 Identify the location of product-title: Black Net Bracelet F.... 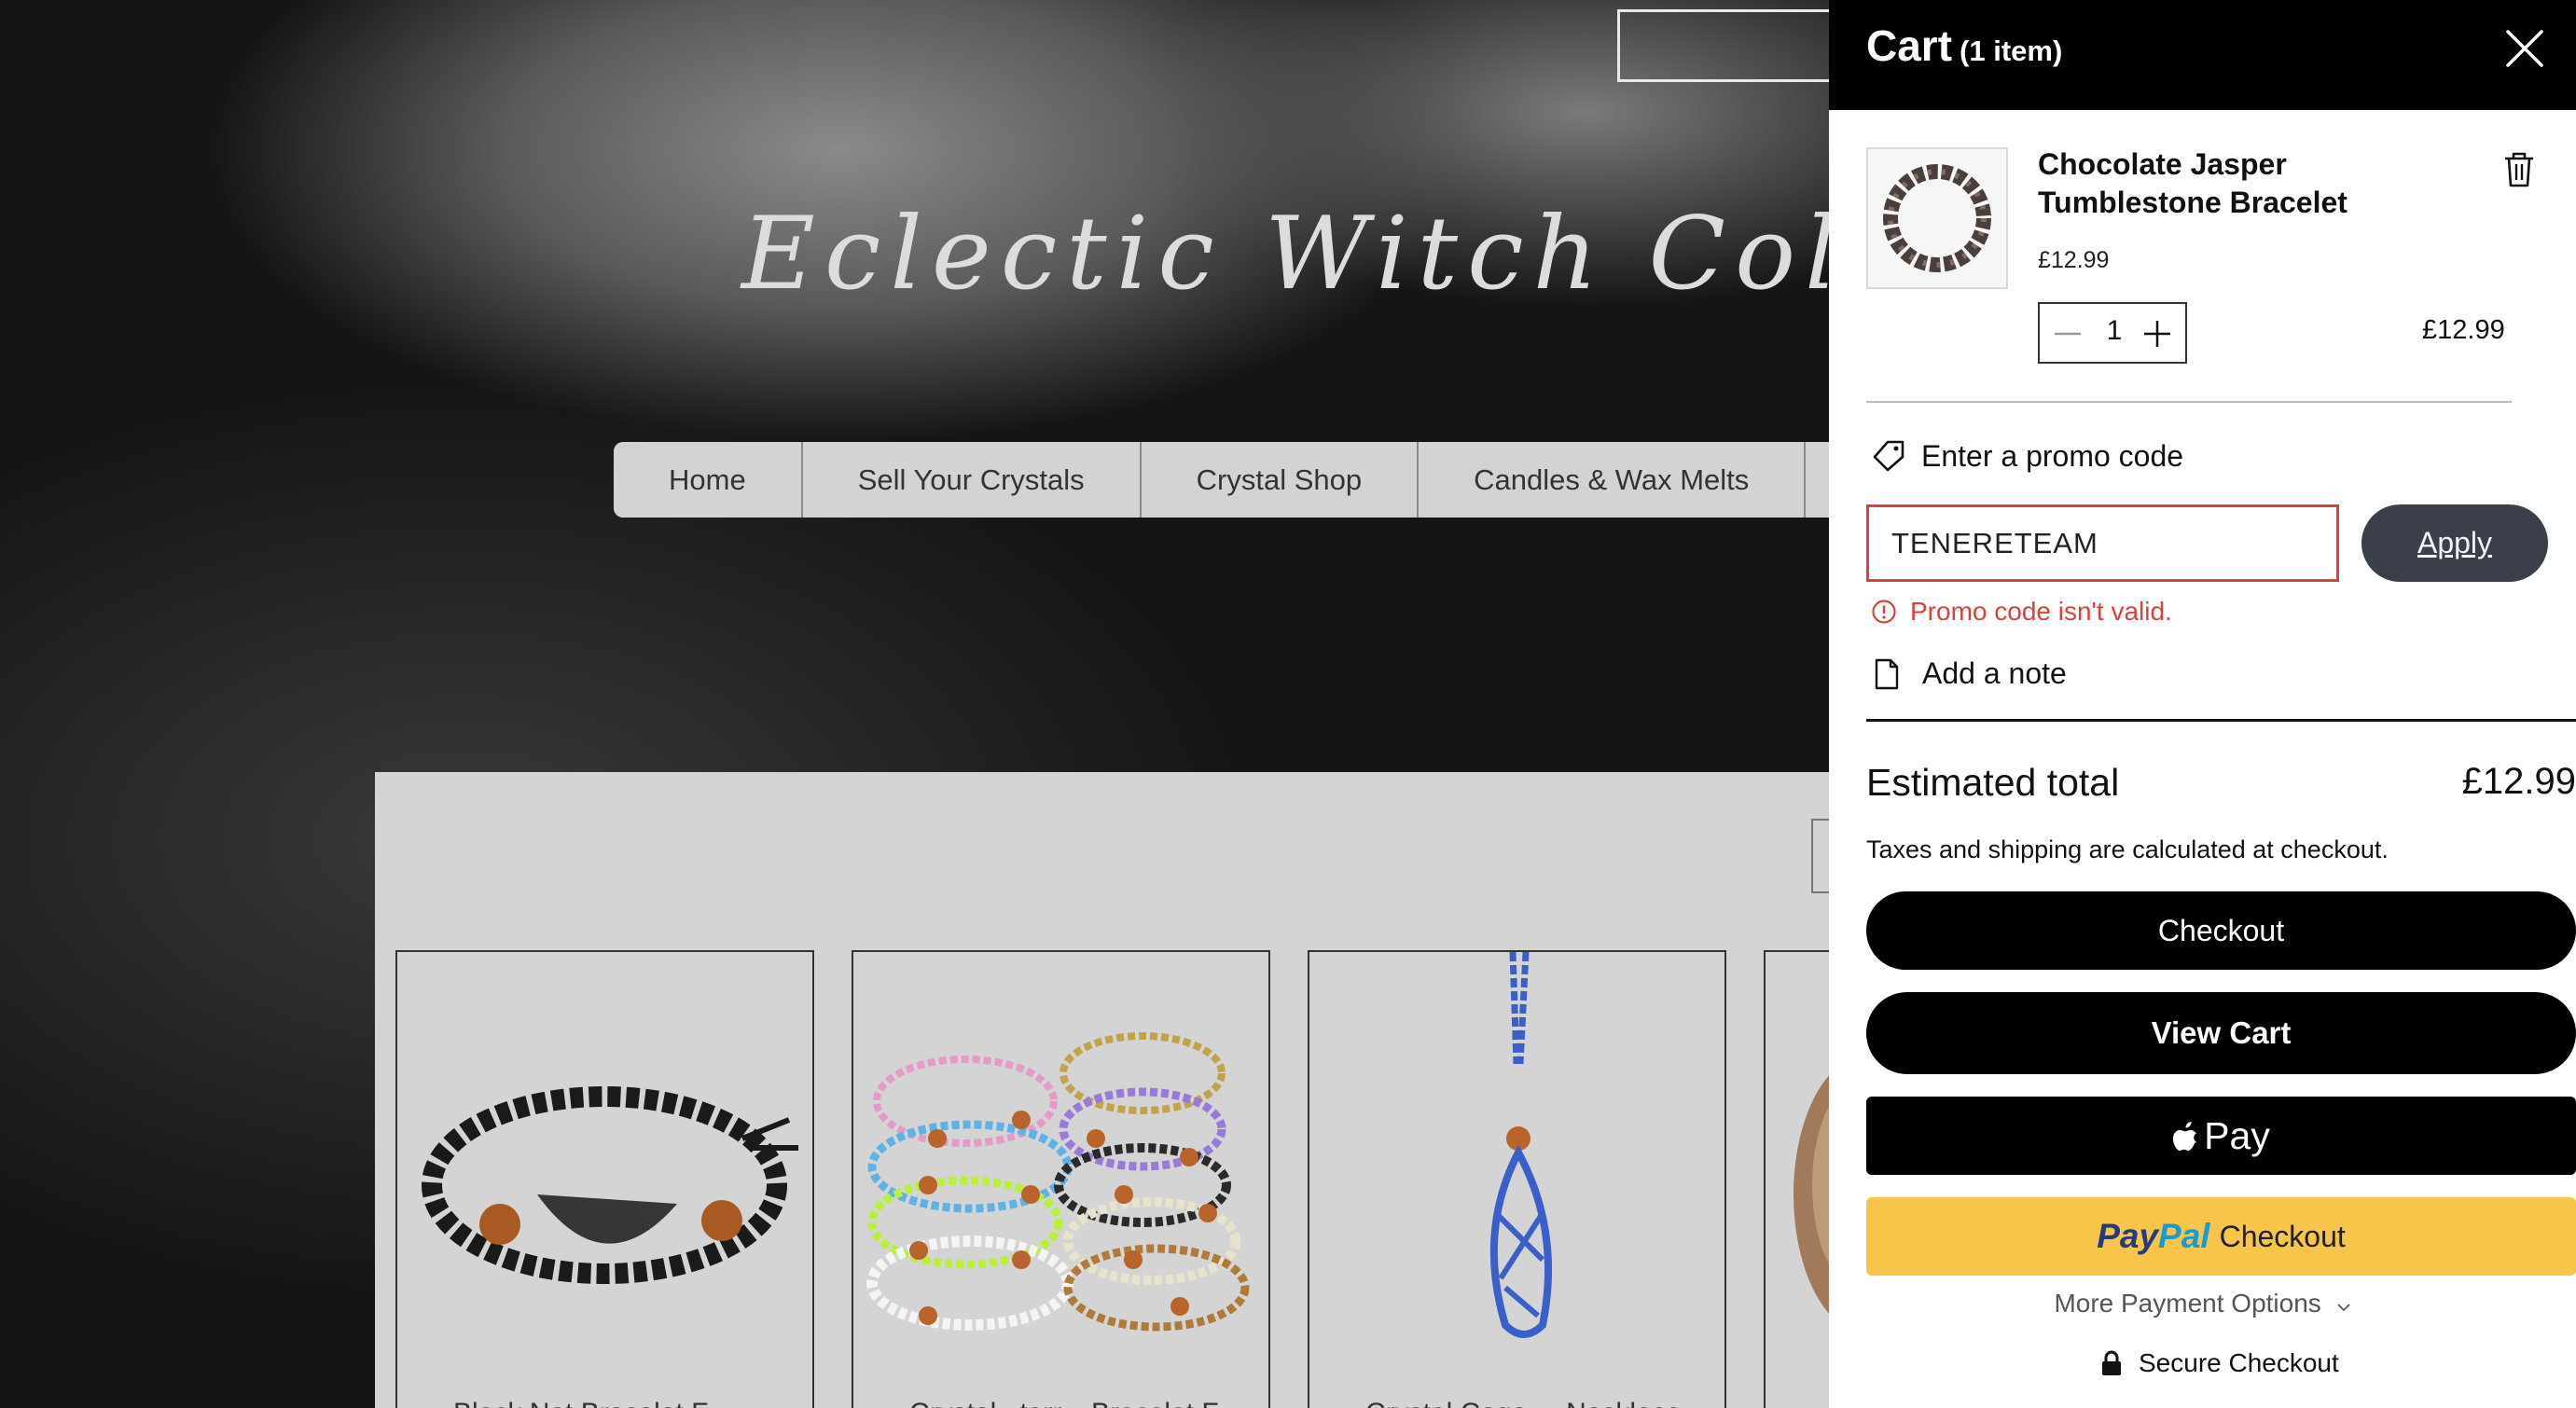
(590, 1403).